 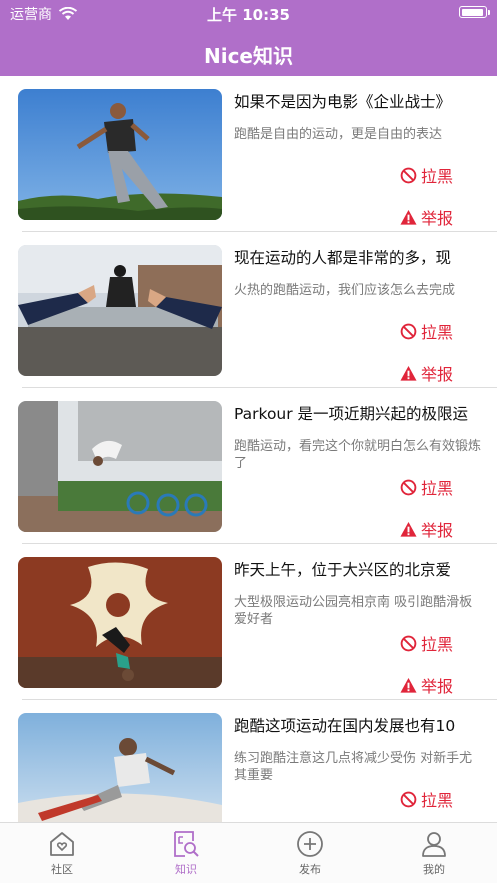 What do you see at coordinates (434, 869) in the screenshot?
I see `tab-label: 我的` at bounding box center [434, 869].